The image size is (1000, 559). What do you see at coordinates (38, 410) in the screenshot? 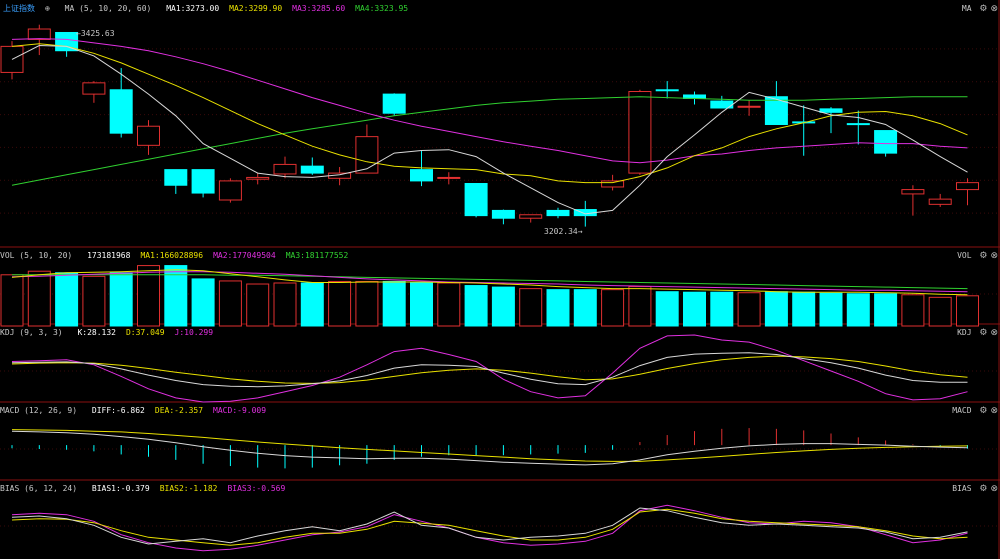
I see `macd-indicator-name: MACD (12, 26, 9)` at bounding box center [38, 410].